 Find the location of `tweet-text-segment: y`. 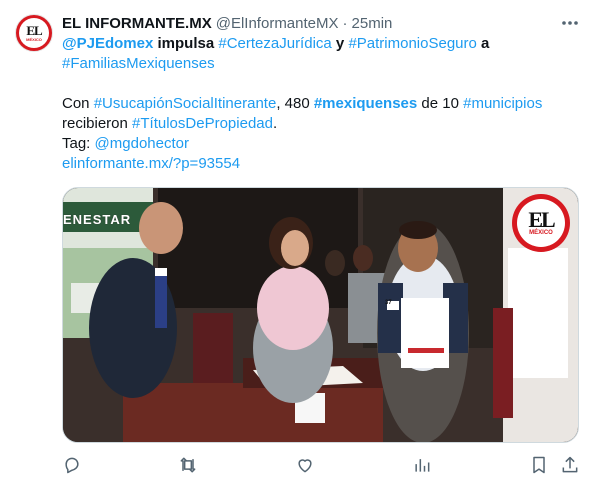

tweet-text-segment: y is located at coordinates (340, 43).